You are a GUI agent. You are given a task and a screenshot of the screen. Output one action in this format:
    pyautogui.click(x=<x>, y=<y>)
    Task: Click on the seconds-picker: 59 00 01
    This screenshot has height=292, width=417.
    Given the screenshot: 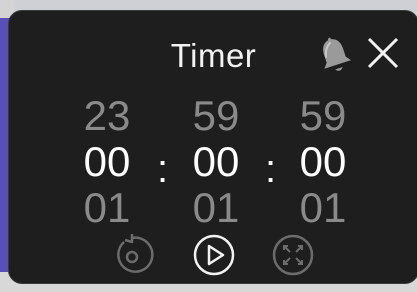 What is the action you would take?
    pyautogui.click(x=323, y=162)
    